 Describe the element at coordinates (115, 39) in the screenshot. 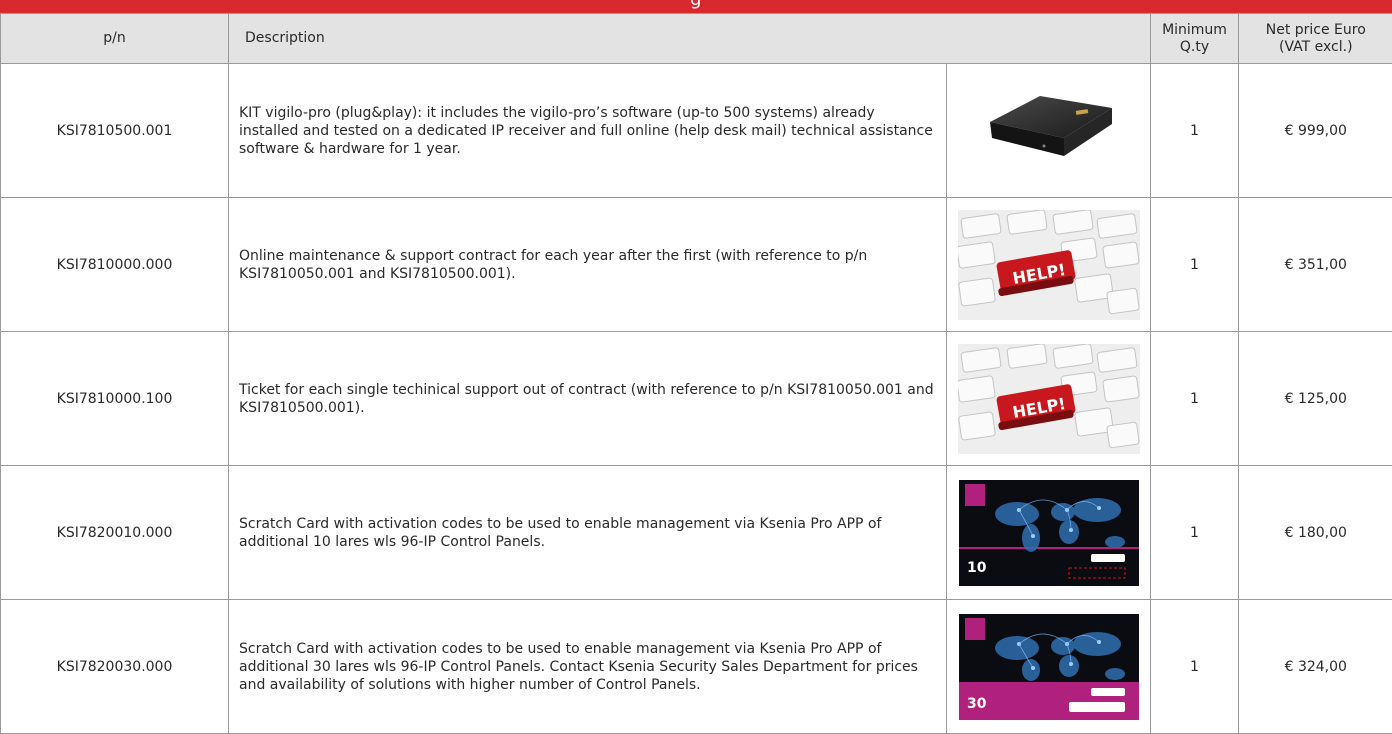

I see `column-header-pn: p/n` at that location.